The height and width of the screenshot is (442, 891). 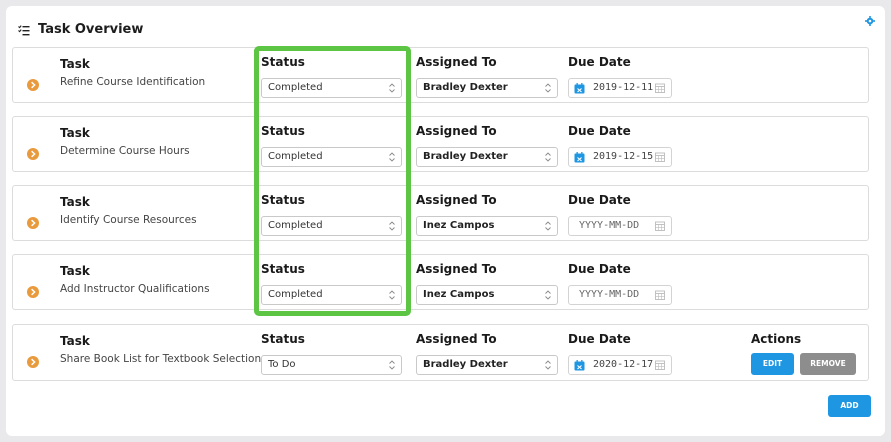 I want to click on add-task-button: ADD, so click(x=849, y=406).